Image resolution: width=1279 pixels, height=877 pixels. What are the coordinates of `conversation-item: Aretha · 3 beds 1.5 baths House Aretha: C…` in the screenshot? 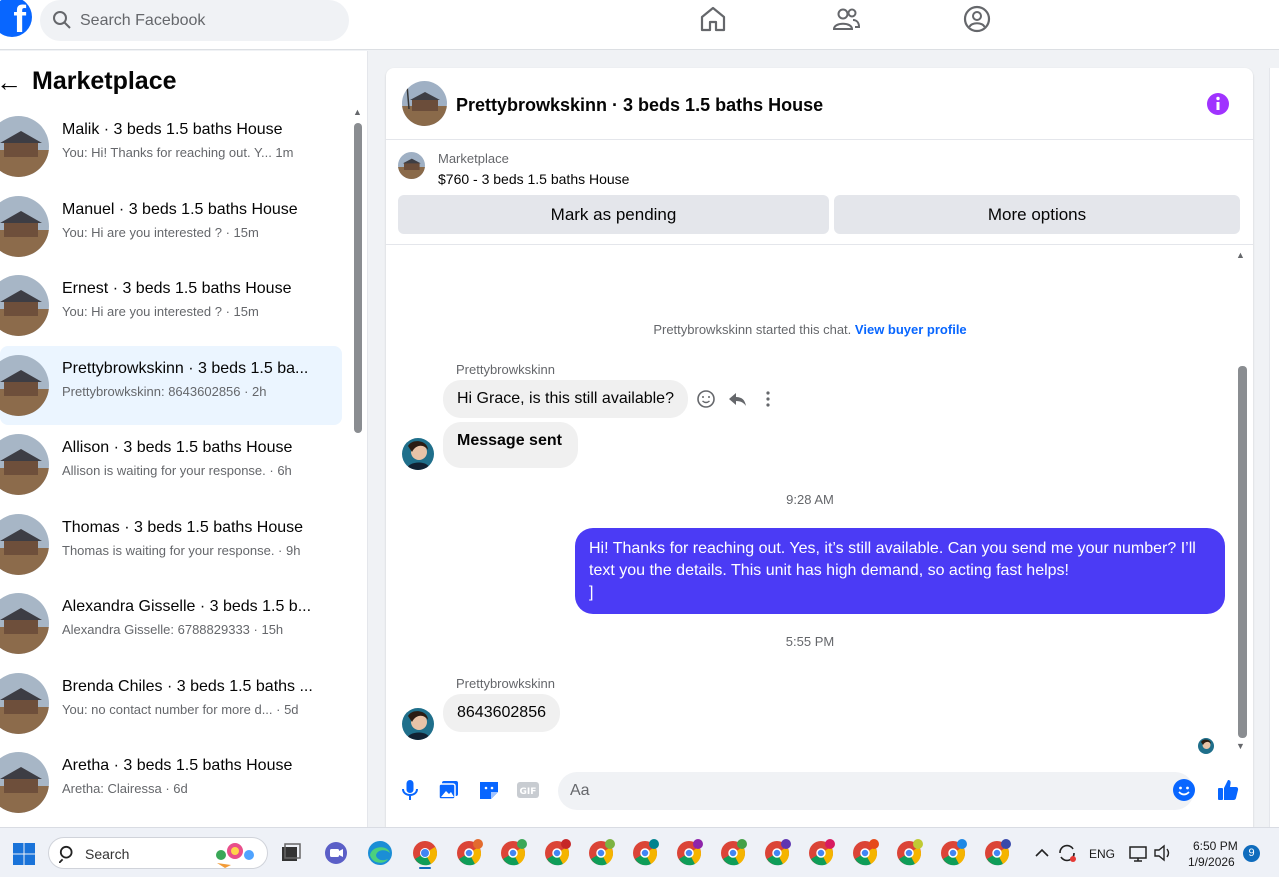 It's located at (171, 783).